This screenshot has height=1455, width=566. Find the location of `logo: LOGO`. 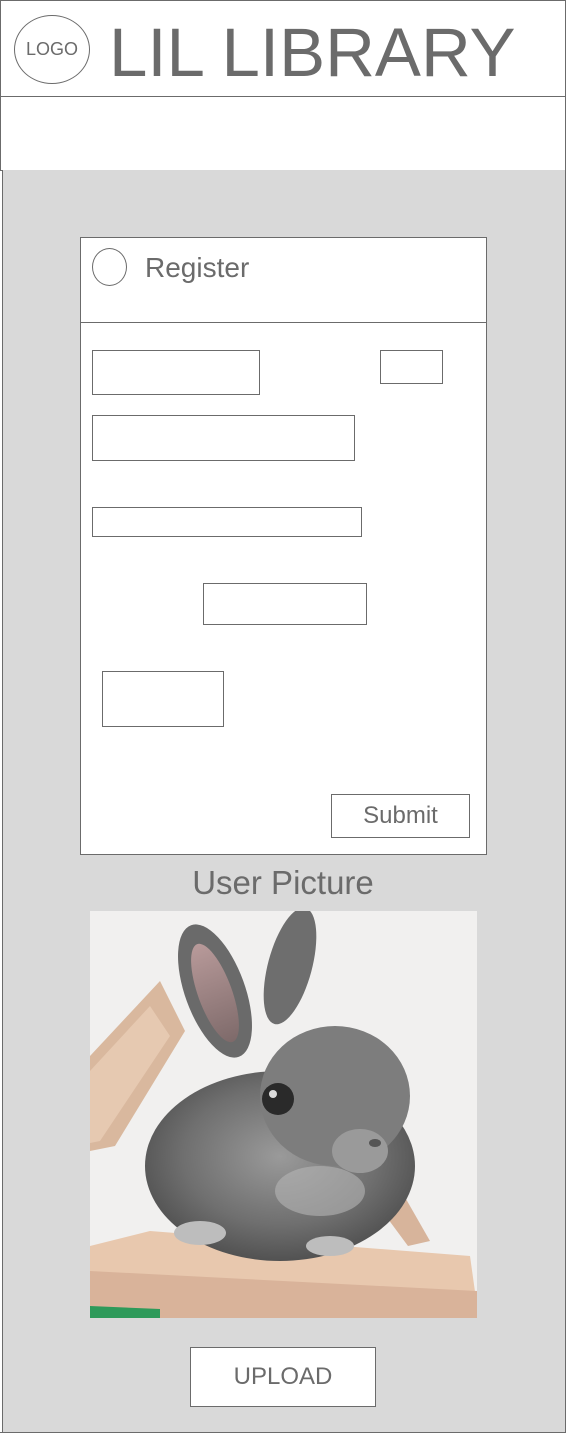

logo: LOGO is located at coordinates (52, 49).